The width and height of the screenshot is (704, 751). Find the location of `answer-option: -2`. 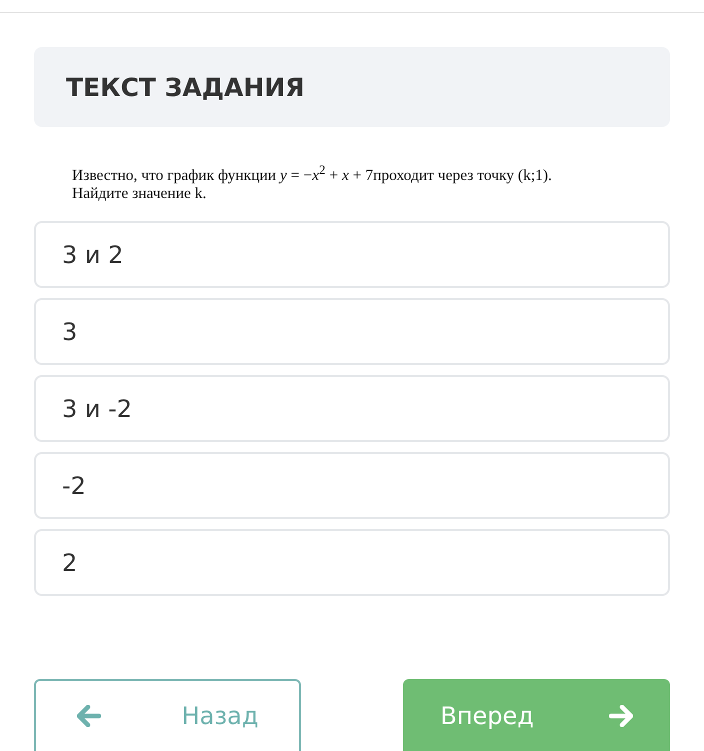

answer-option: -2 is located at coordinates (352, 486).